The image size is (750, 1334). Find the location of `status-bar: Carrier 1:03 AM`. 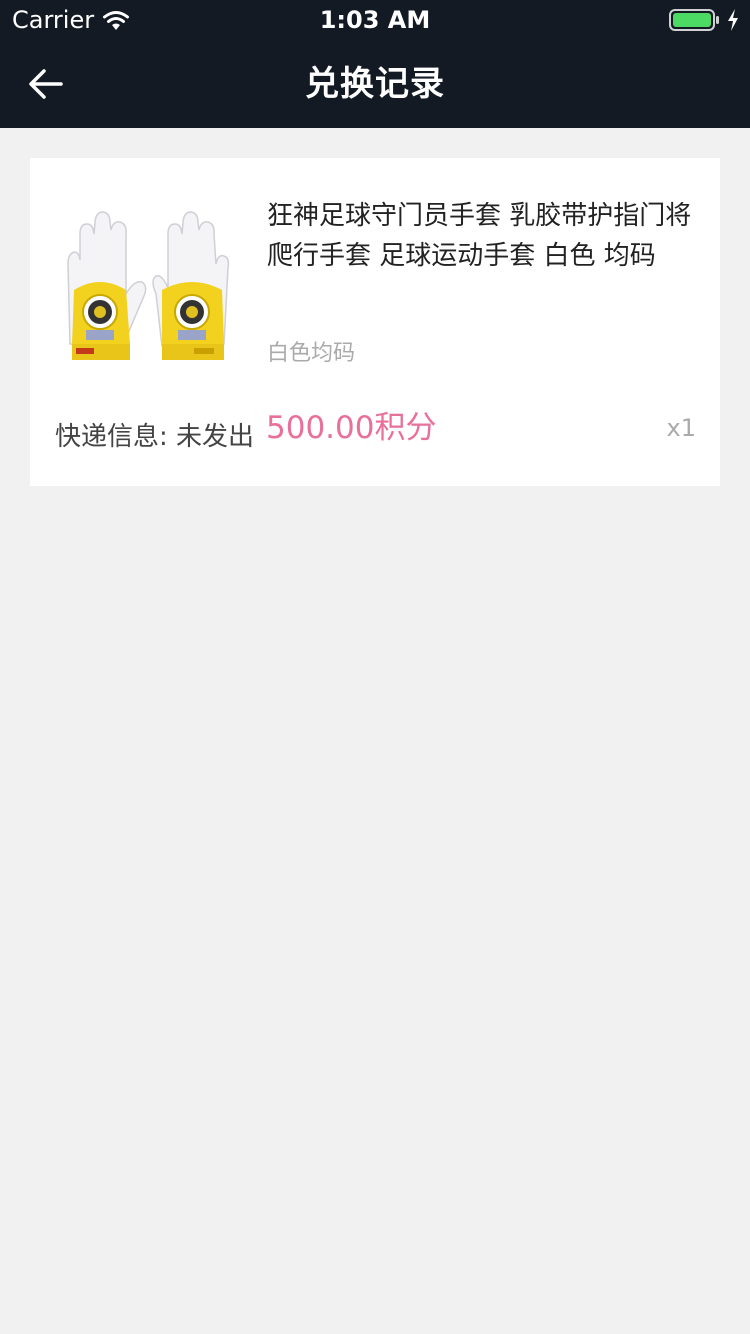

status-bar: Carrier 1:03 AM is located at coordinates (375, 20).